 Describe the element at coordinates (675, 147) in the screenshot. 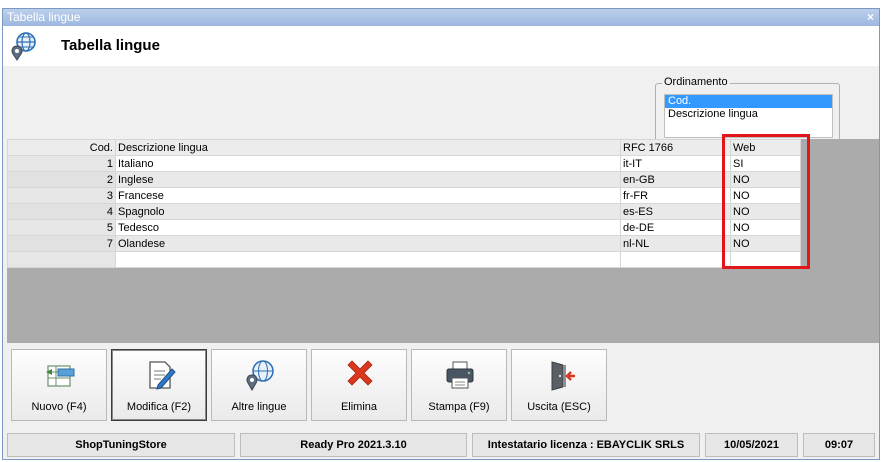

I see `column-header-rfc: RFC 1766` at that location.